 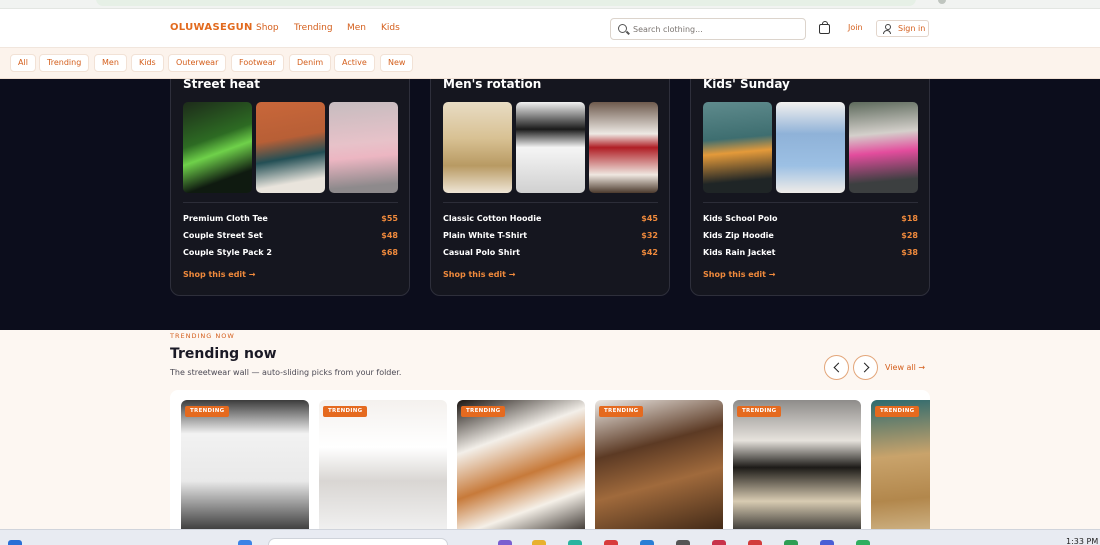 I want to click on chip-all: All, so click(x=23, y=63).